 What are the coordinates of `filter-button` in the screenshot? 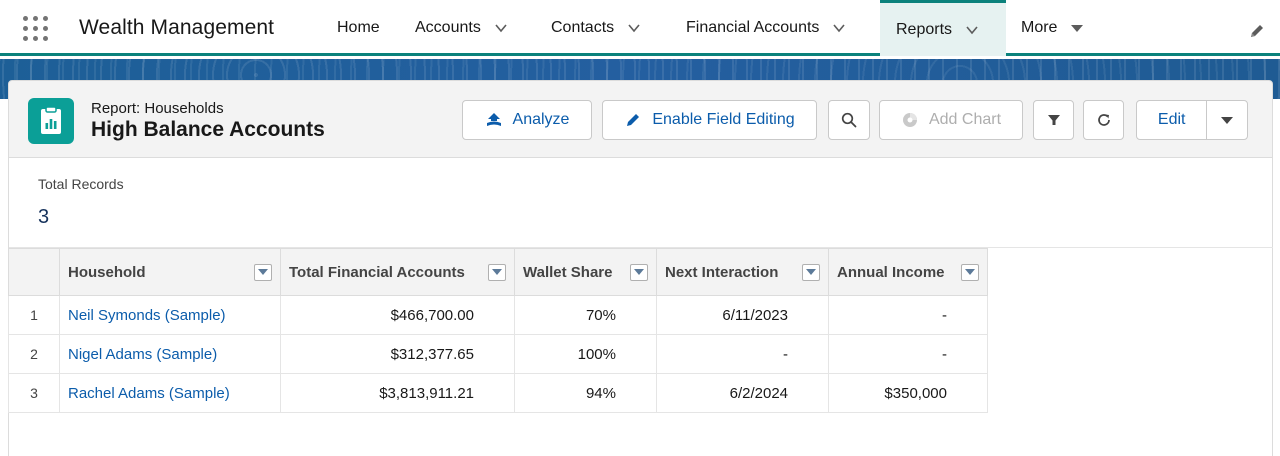 It's located at (1053, 120).